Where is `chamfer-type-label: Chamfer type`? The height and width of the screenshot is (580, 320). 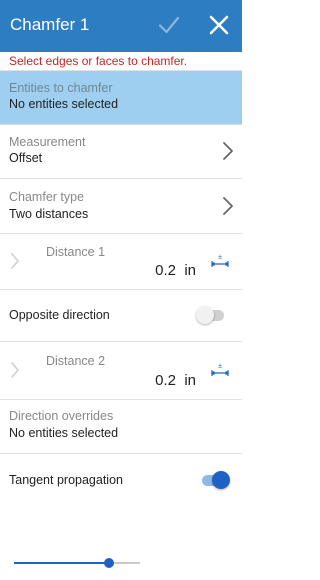
chamfer-type-label: Chamfer type is located at coordinates (47, 197).